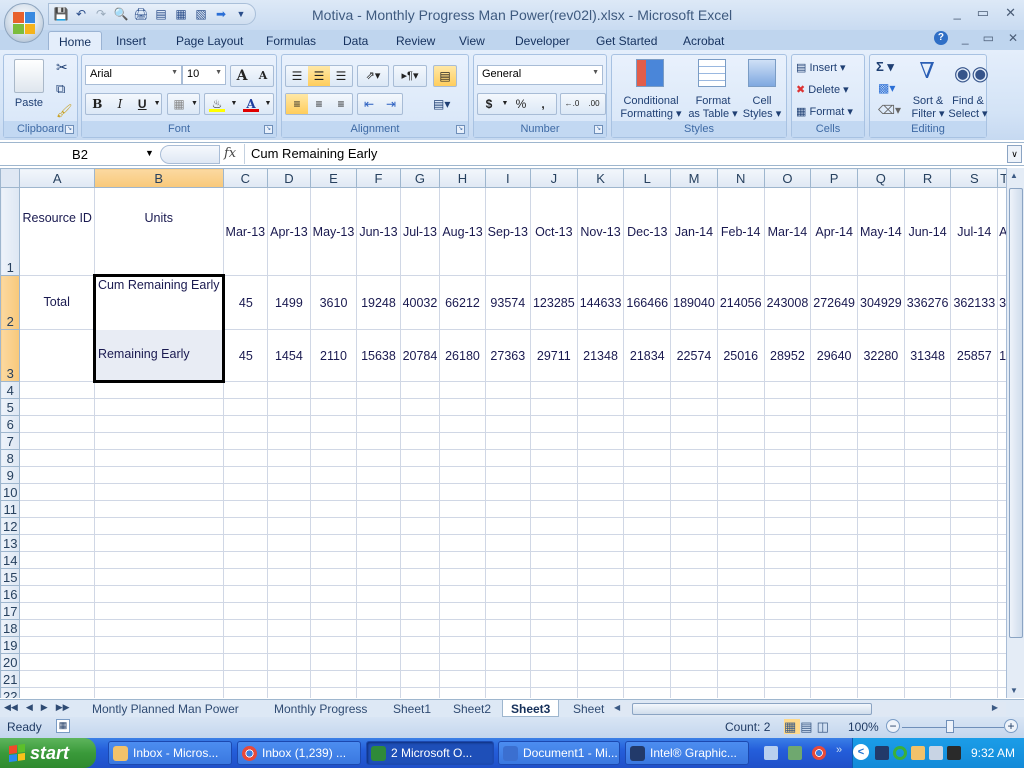  Describe the element at coordinates (974, 390) in the screenshot. I see `cell-s4` at that location.